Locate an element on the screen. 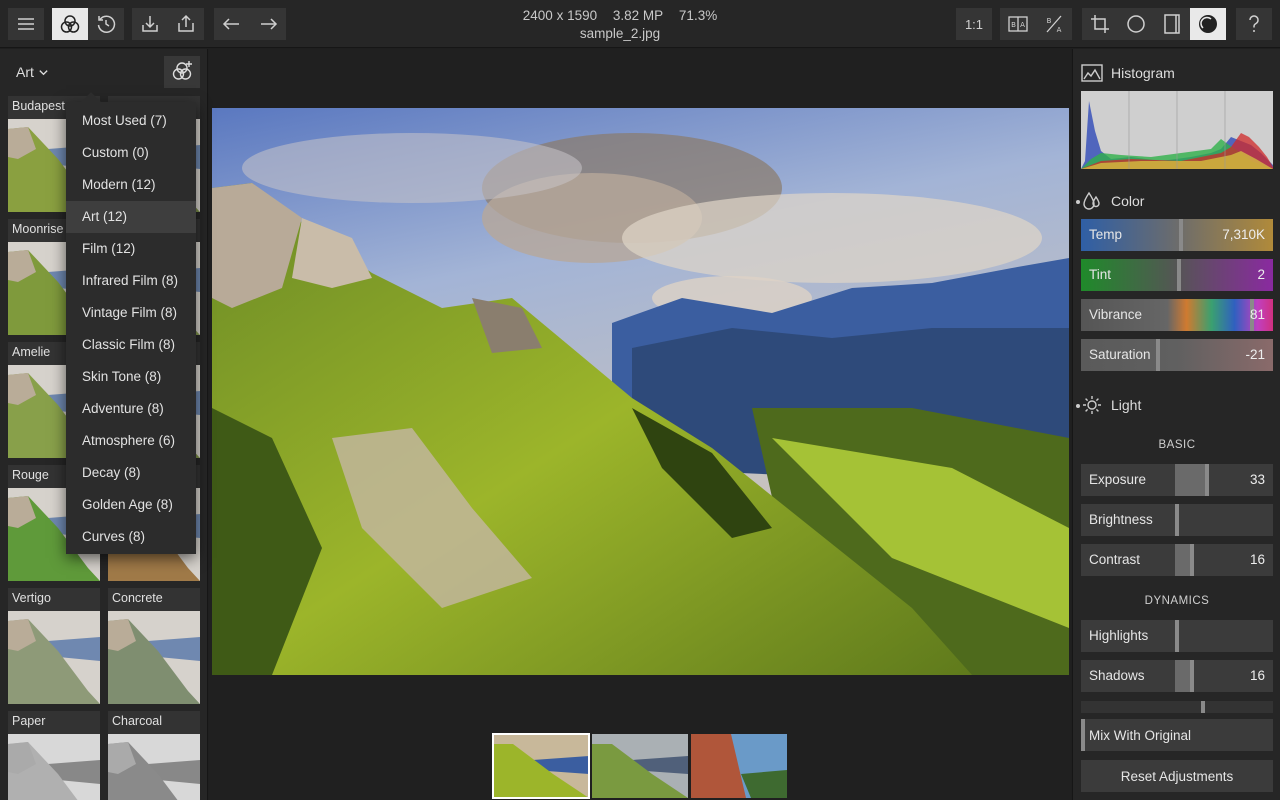  crop-button is located at coordinates (1100, 24).